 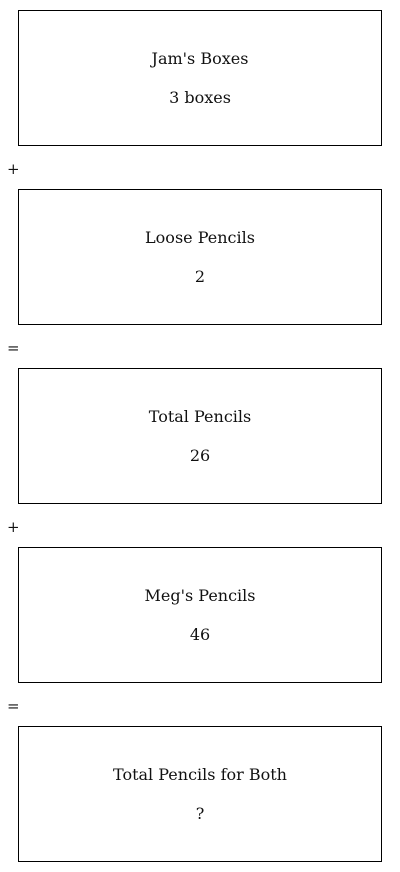 What do you see at coordinates (200, 615) in the screenshot?
I see `megs-pencils-box: Meg's Pencils 46` at bounding box center [200, 615].